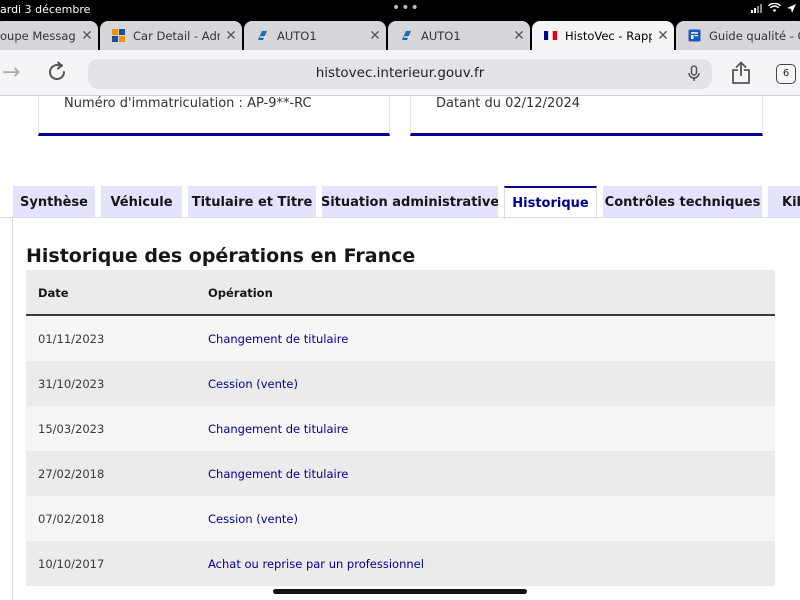 The width and height of the screenshot is (800, 600). Describe the element at coordinates (400, 518) in the screenshot. I see `table-row: 07/02/2018 Cession (vente)` at that location.